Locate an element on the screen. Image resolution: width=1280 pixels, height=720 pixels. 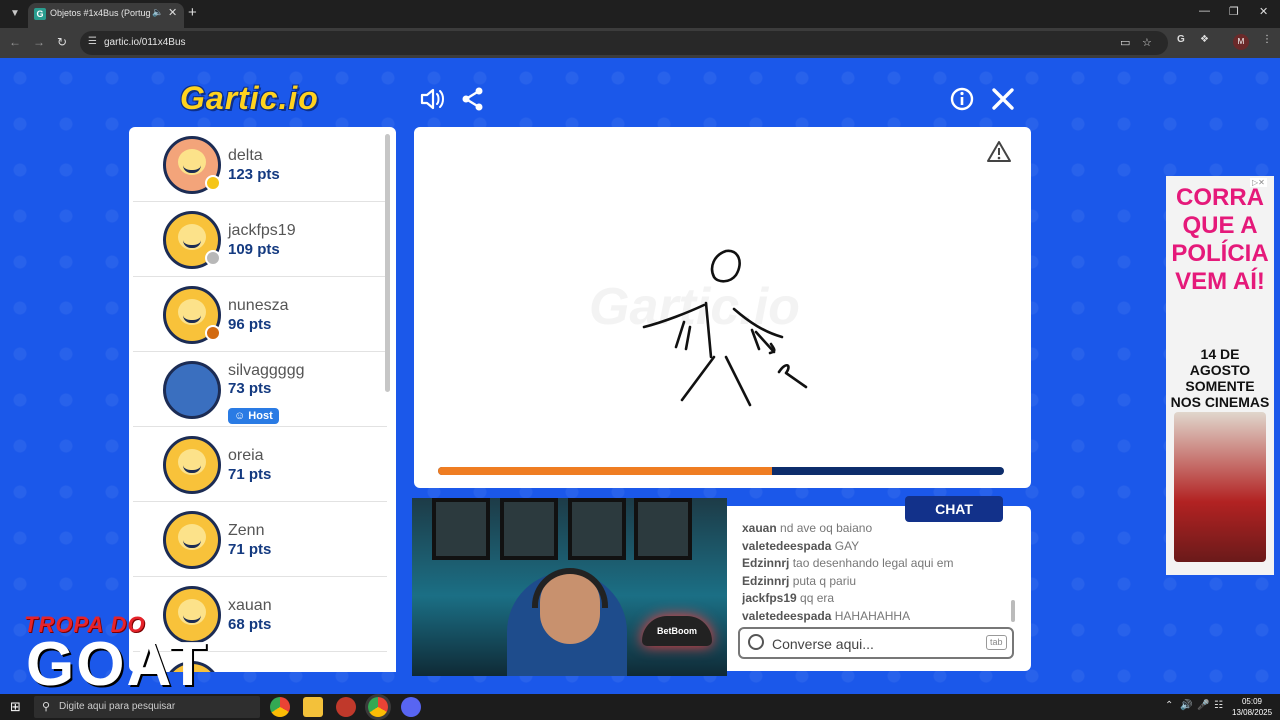
search-icon: ⚲ is located at coordinates (46, 707).